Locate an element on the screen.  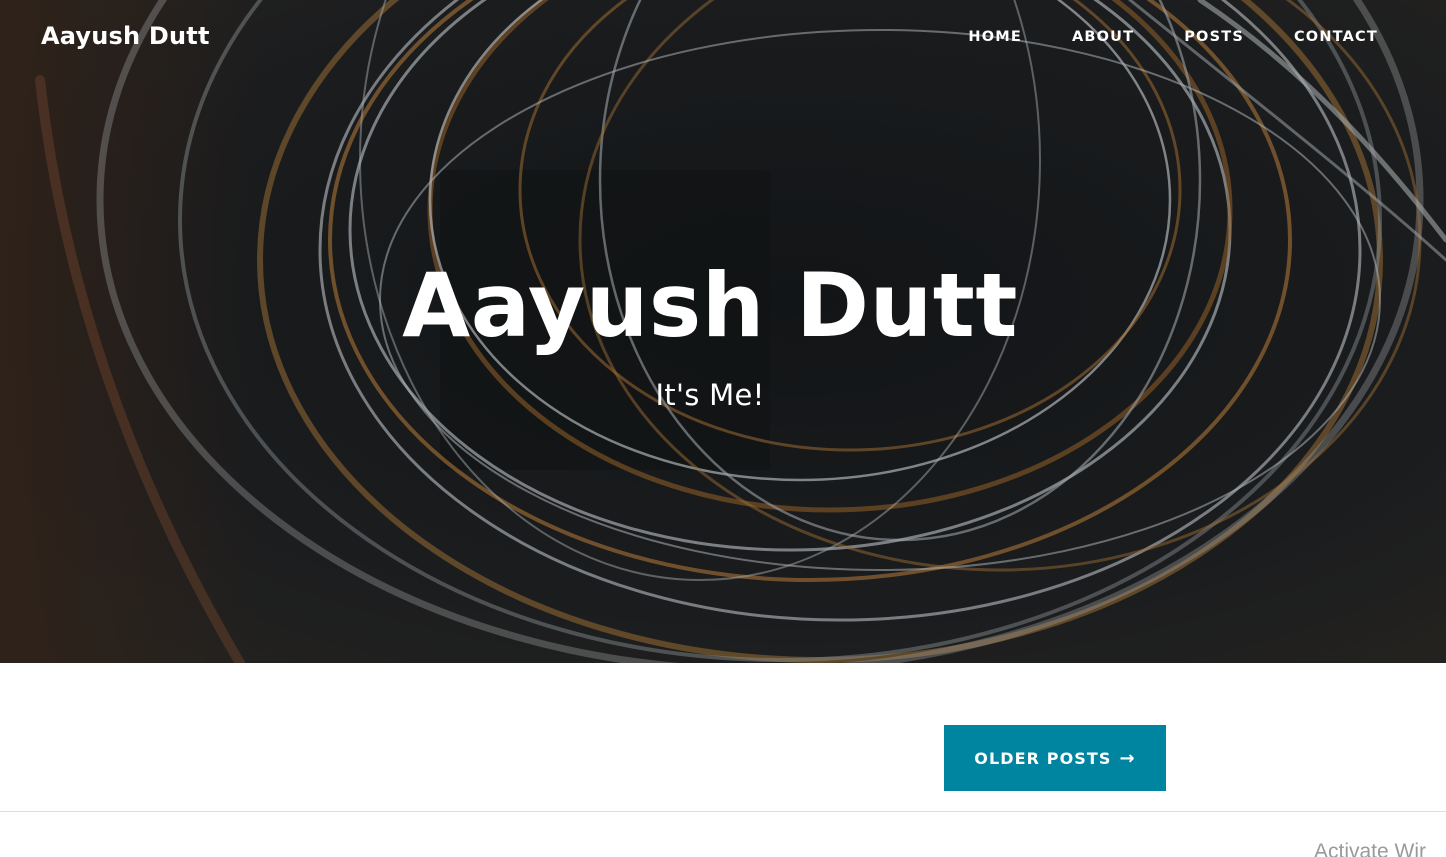
hero-subtitle: It's Me! is located at coordinates (710, 395).